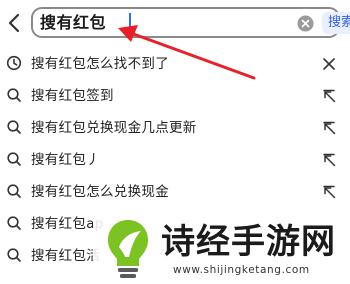  What do you see at coordinates (241, 270) in the screenshot?
I see `watermark-url: www.shijingketang.com` at bounding box center [241, 270].